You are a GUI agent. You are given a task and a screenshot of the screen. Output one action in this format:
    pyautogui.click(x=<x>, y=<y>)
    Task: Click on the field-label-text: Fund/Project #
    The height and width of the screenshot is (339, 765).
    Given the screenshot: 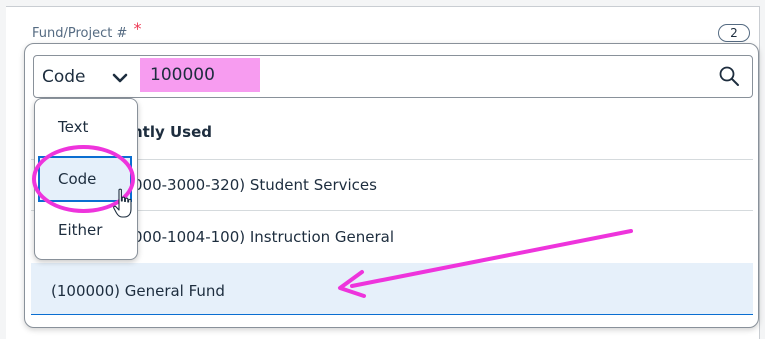 What is the action you would take?
    pyautogui.click(x=80, y=33)
    